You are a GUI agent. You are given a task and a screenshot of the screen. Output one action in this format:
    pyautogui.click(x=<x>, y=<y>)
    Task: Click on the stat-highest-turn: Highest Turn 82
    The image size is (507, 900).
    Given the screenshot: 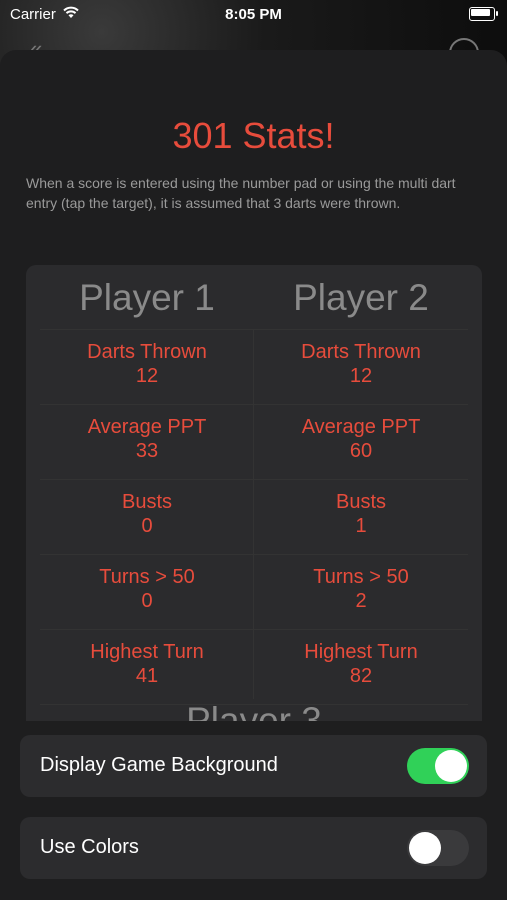 What is the action you would take?
    pyautogui.click(x=361, y=667)
    